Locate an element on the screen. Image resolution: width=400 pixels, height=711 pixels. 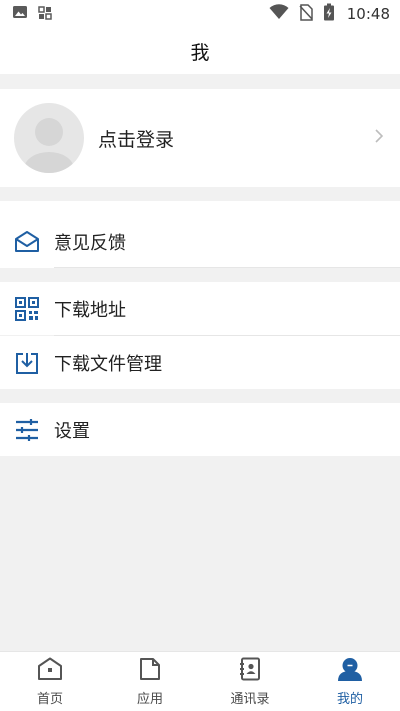
qr-code-icon is located at coordinates (27, 309).